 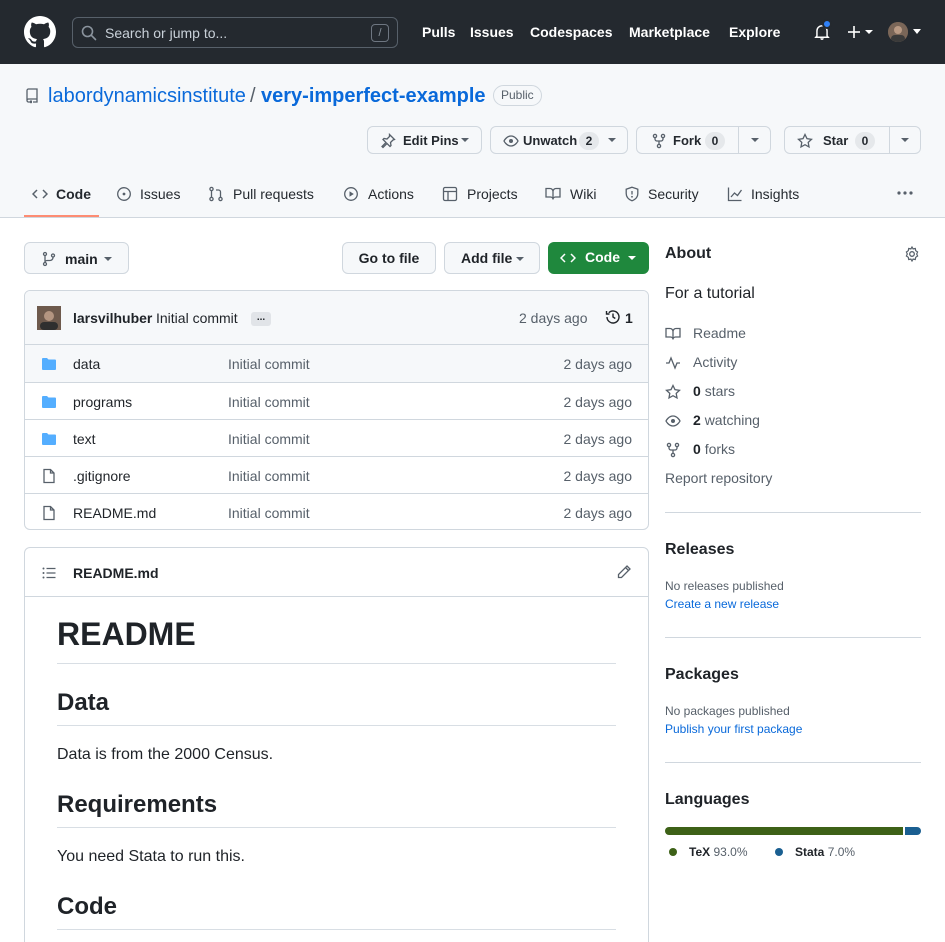 I want to click on releases-empty-text: No releases published, so click(x=724, y=586).